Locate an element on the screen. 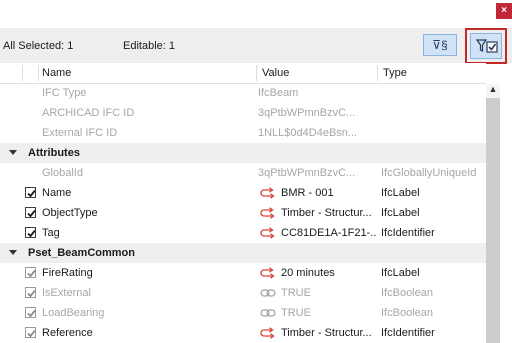 This screenshot has width=512, height=343. property-name: FireRating is located at coordinates (67, 273).